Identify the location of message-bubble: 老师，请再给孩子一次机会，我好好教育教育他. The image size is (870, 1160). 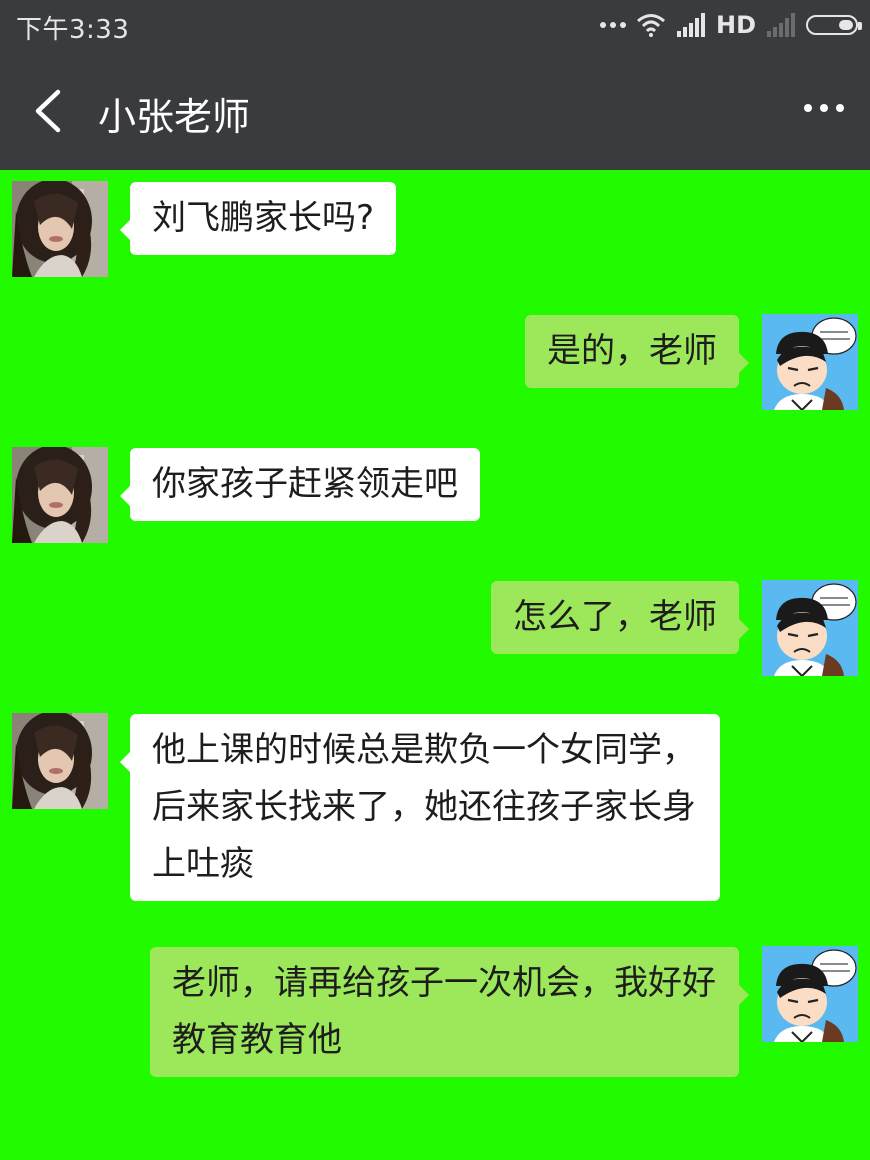
(449, 1012).